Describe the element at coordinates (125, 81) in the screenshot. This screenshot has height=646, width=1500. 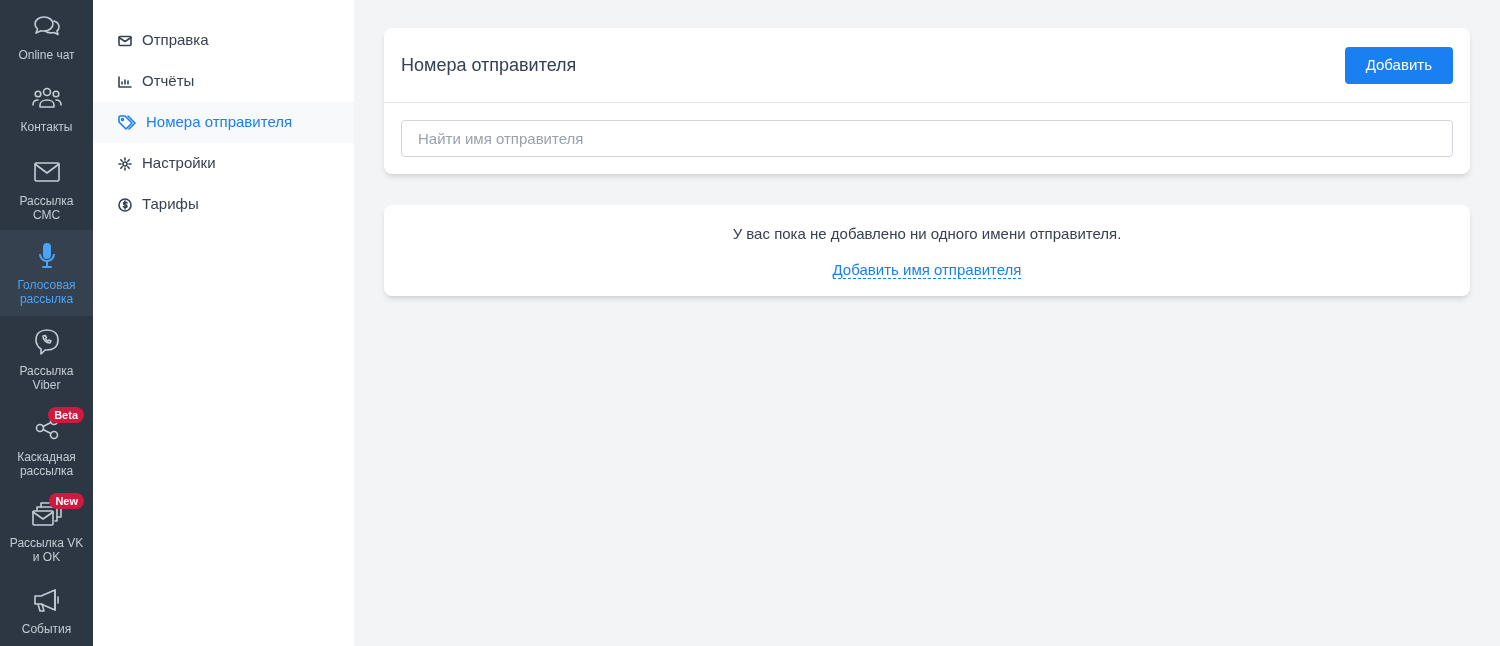
I see `bar-chart-icon` at that location.